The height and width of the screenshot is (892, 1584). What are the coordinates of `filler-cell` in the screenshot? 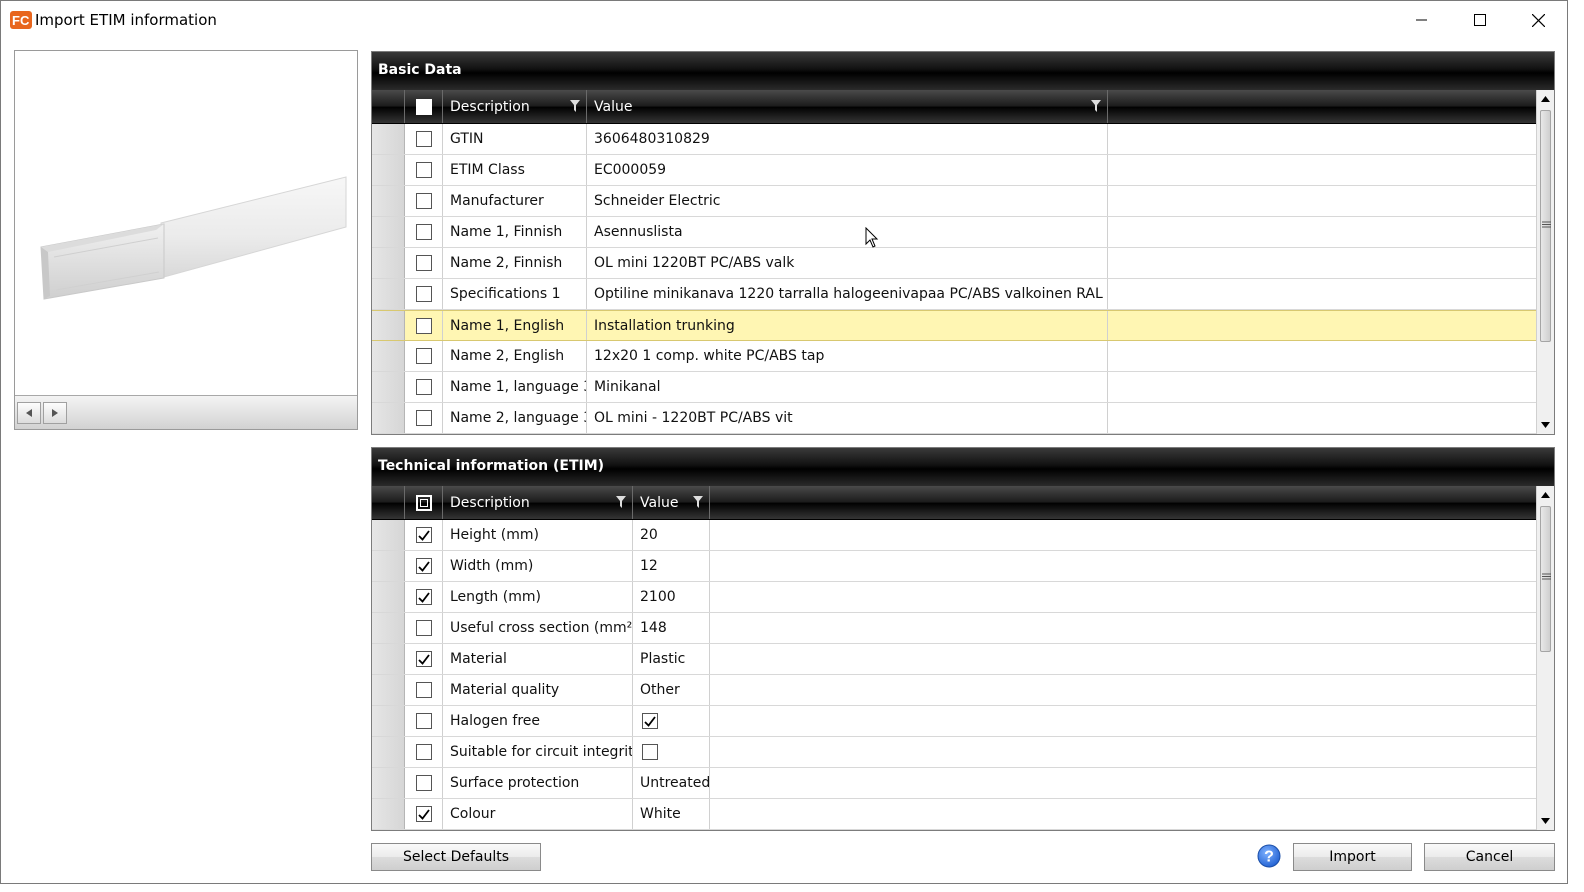 It's located at (1323, 263).